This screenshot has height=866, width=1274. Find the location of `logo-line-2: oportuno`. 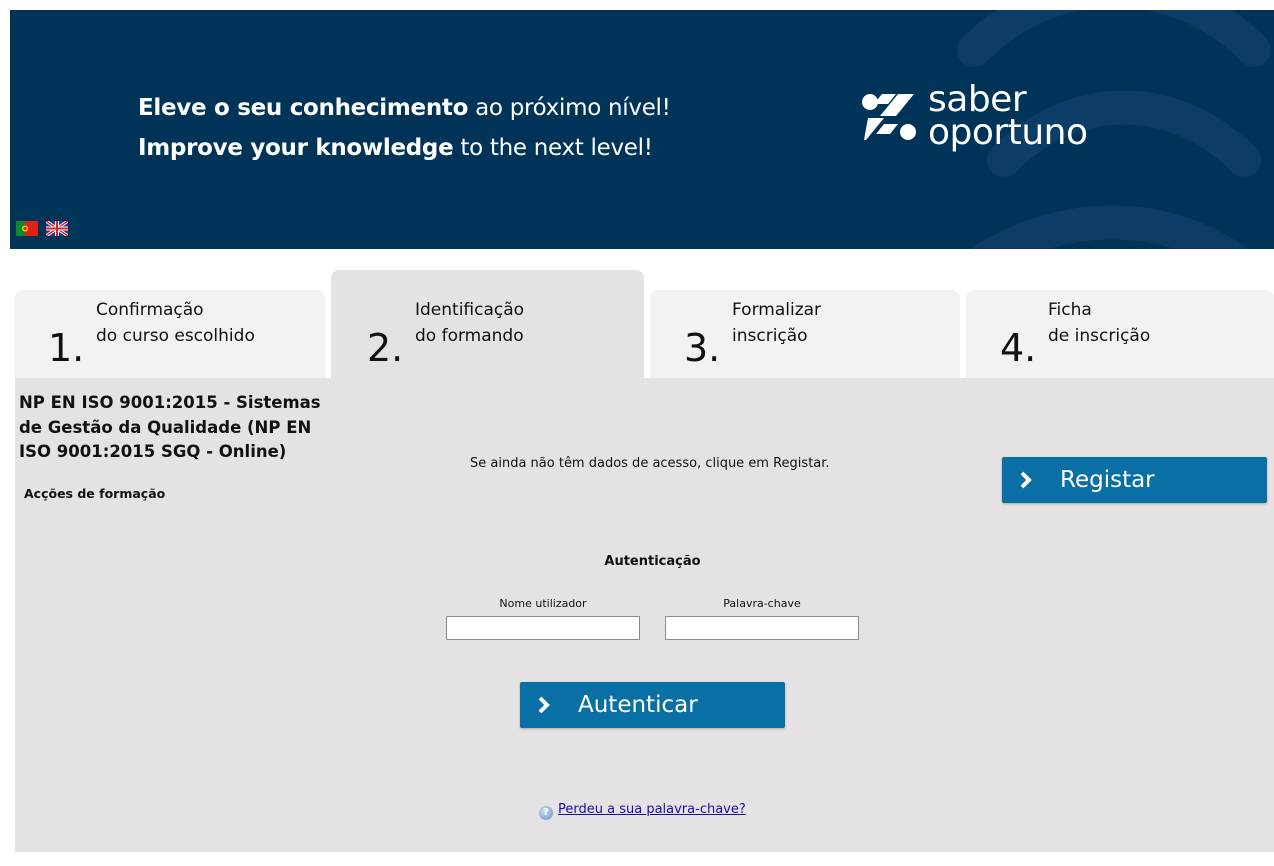

logo-line-2: oportuno is located at coordinates (1008, 132).